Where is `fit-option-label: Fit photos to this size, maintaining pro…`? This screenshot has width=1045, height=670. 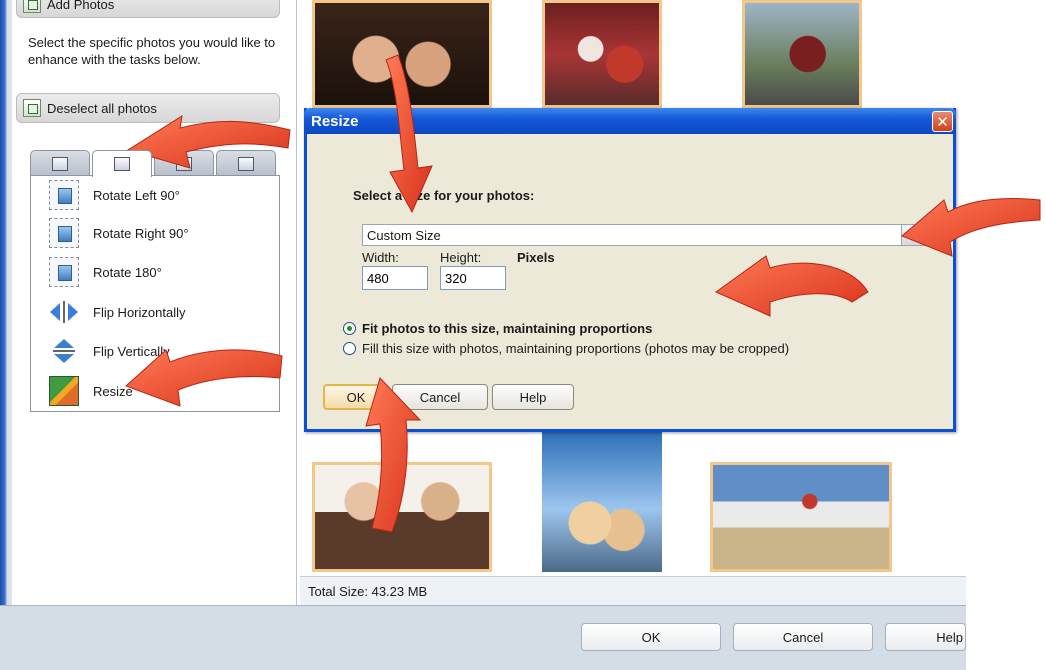 fit-option-label: Fit photos to this size, maintaining pro… is located at coordinates (507, 328).